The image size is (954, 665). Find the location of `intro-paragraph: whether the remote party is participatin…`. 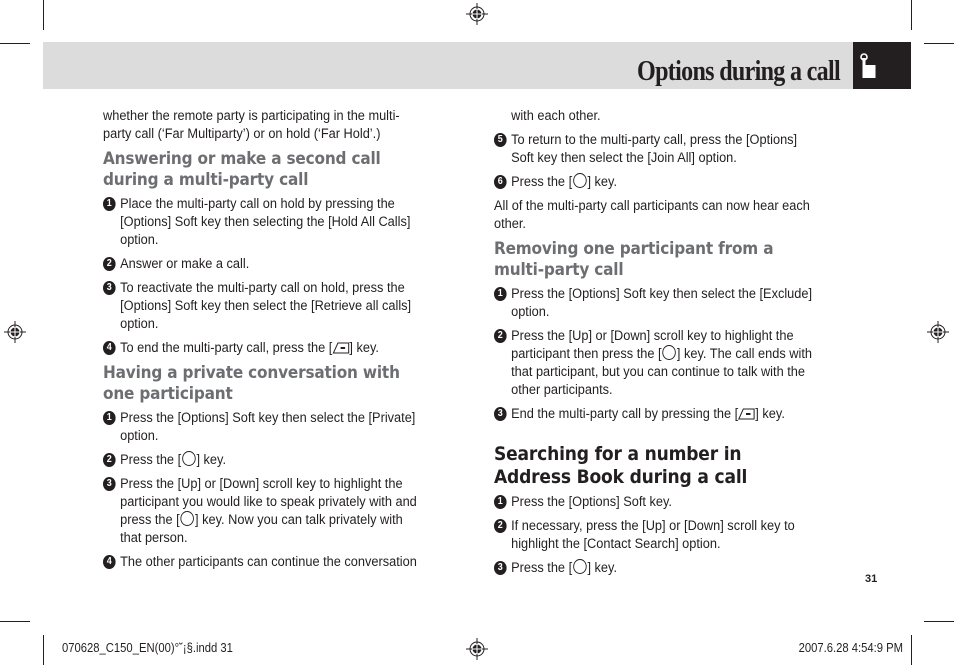

intro-paragraph: whether the remote party is participatin… is located at coordinates (251, 125).